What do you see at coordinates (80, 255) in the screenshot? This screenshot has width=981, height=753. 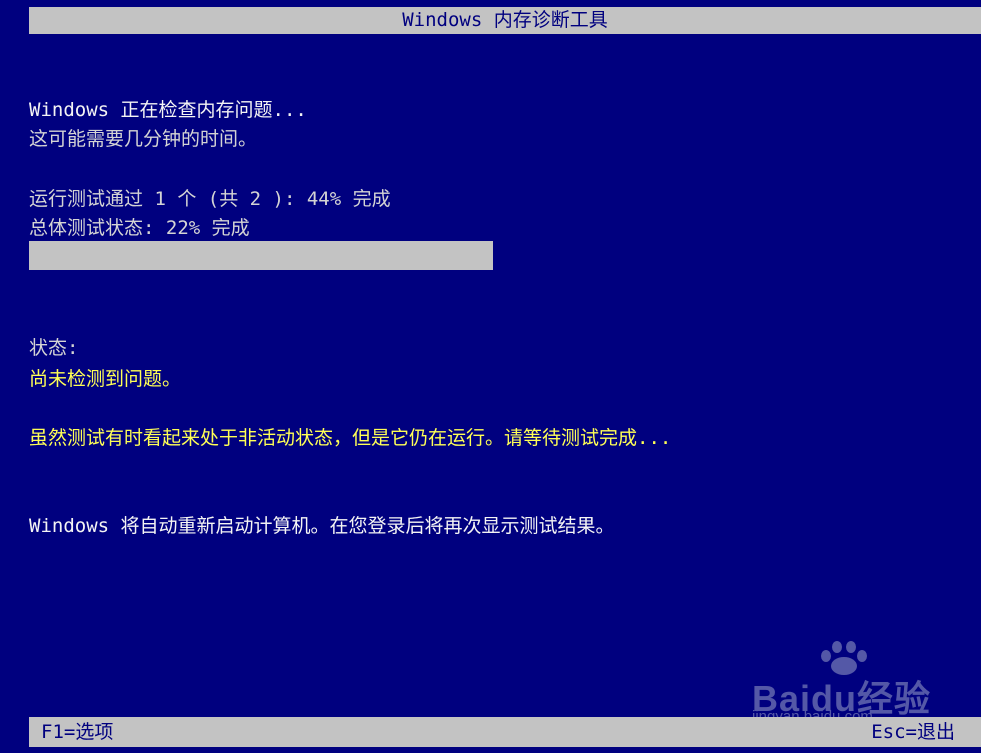 I see `progress-fill` at bounding box center [80, 255].